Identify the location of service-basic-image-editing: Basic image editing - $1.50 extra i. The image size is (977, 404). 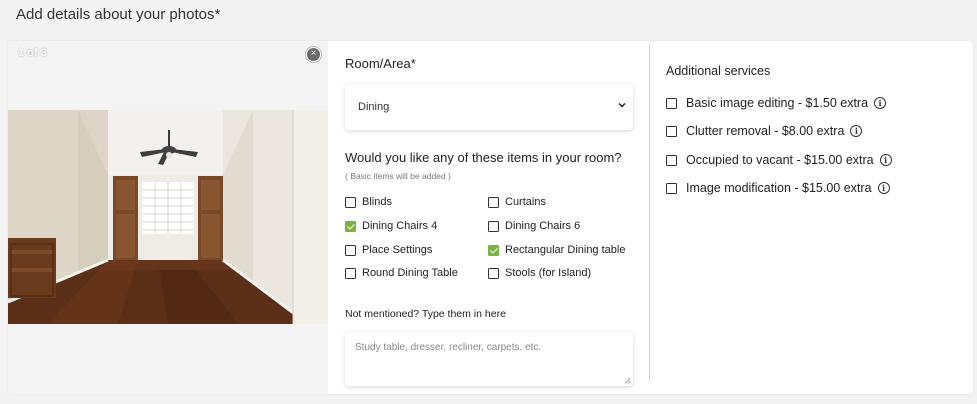
(776, 103).